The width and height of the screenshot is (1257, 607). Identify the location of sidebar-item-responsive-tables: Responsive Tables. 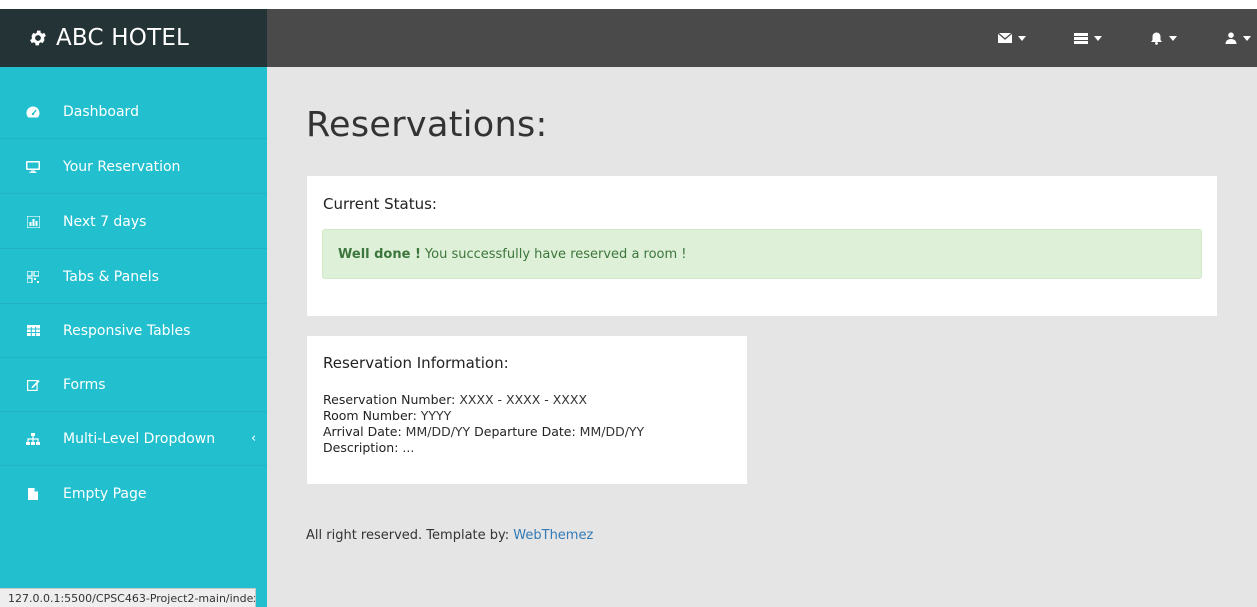
(133, 331).